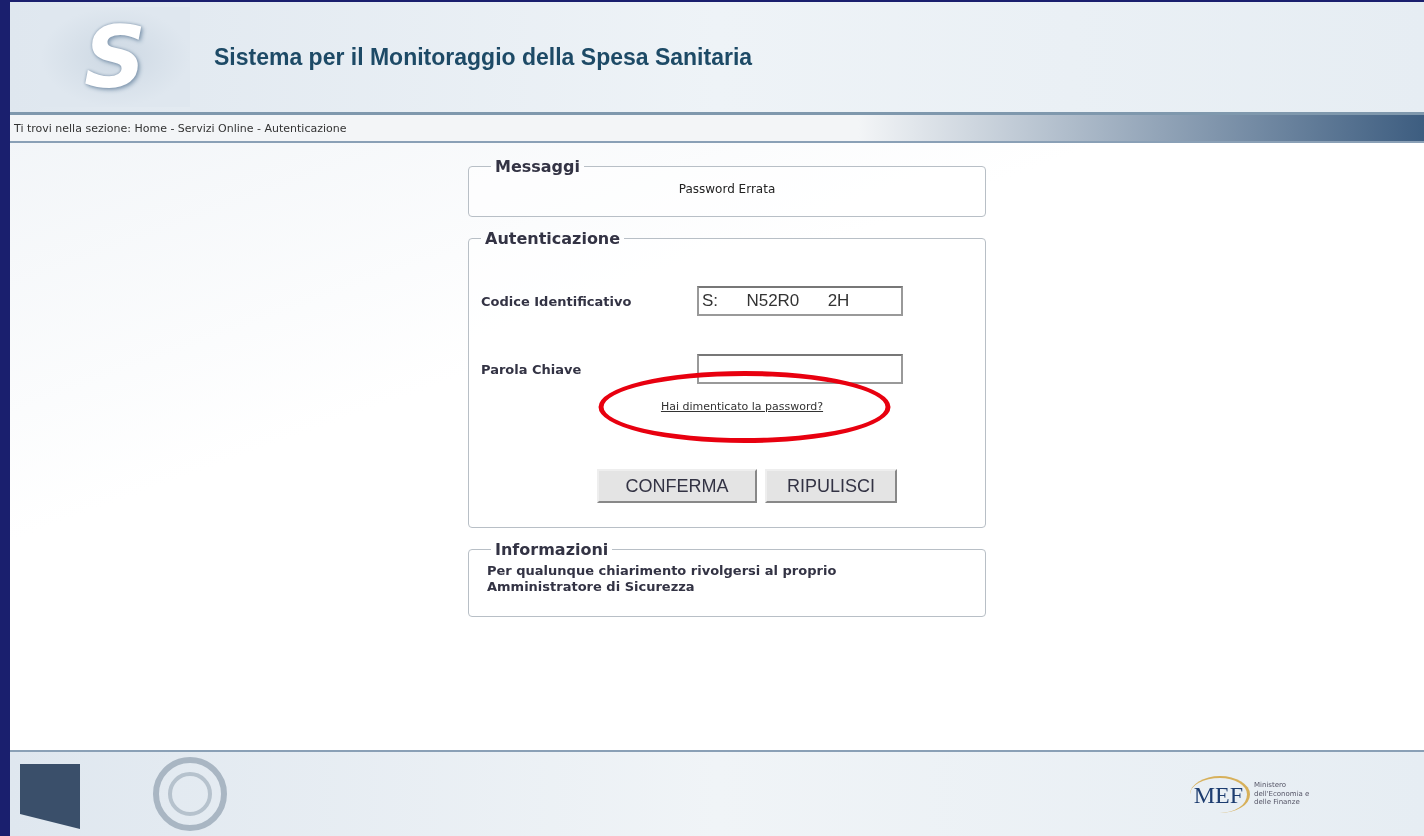  Describe the element at coordinates (800, 369) in the screenshot. I see `input-field` at that location.